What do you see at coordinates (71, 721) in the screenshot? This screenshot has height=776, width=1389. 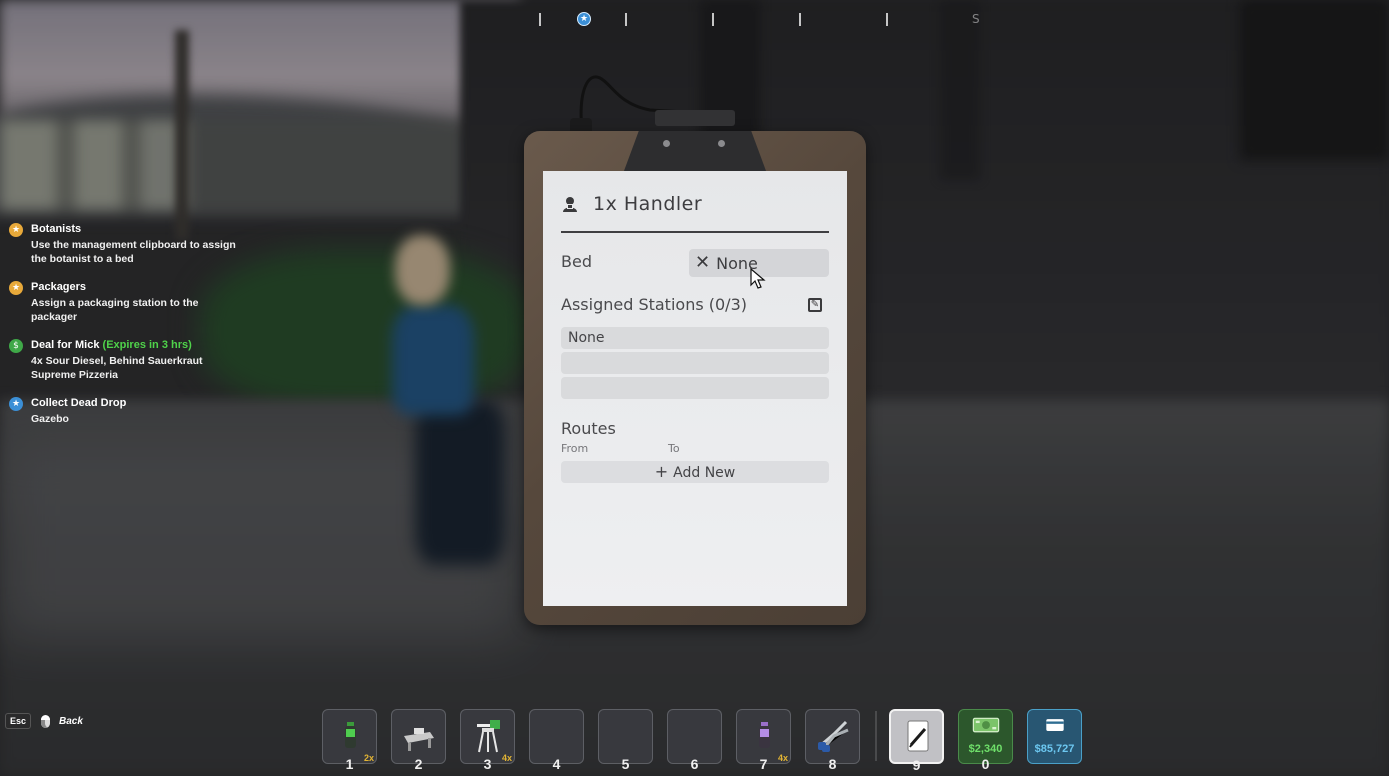 I see `back-label: Back` at bounding box center [71, 721].